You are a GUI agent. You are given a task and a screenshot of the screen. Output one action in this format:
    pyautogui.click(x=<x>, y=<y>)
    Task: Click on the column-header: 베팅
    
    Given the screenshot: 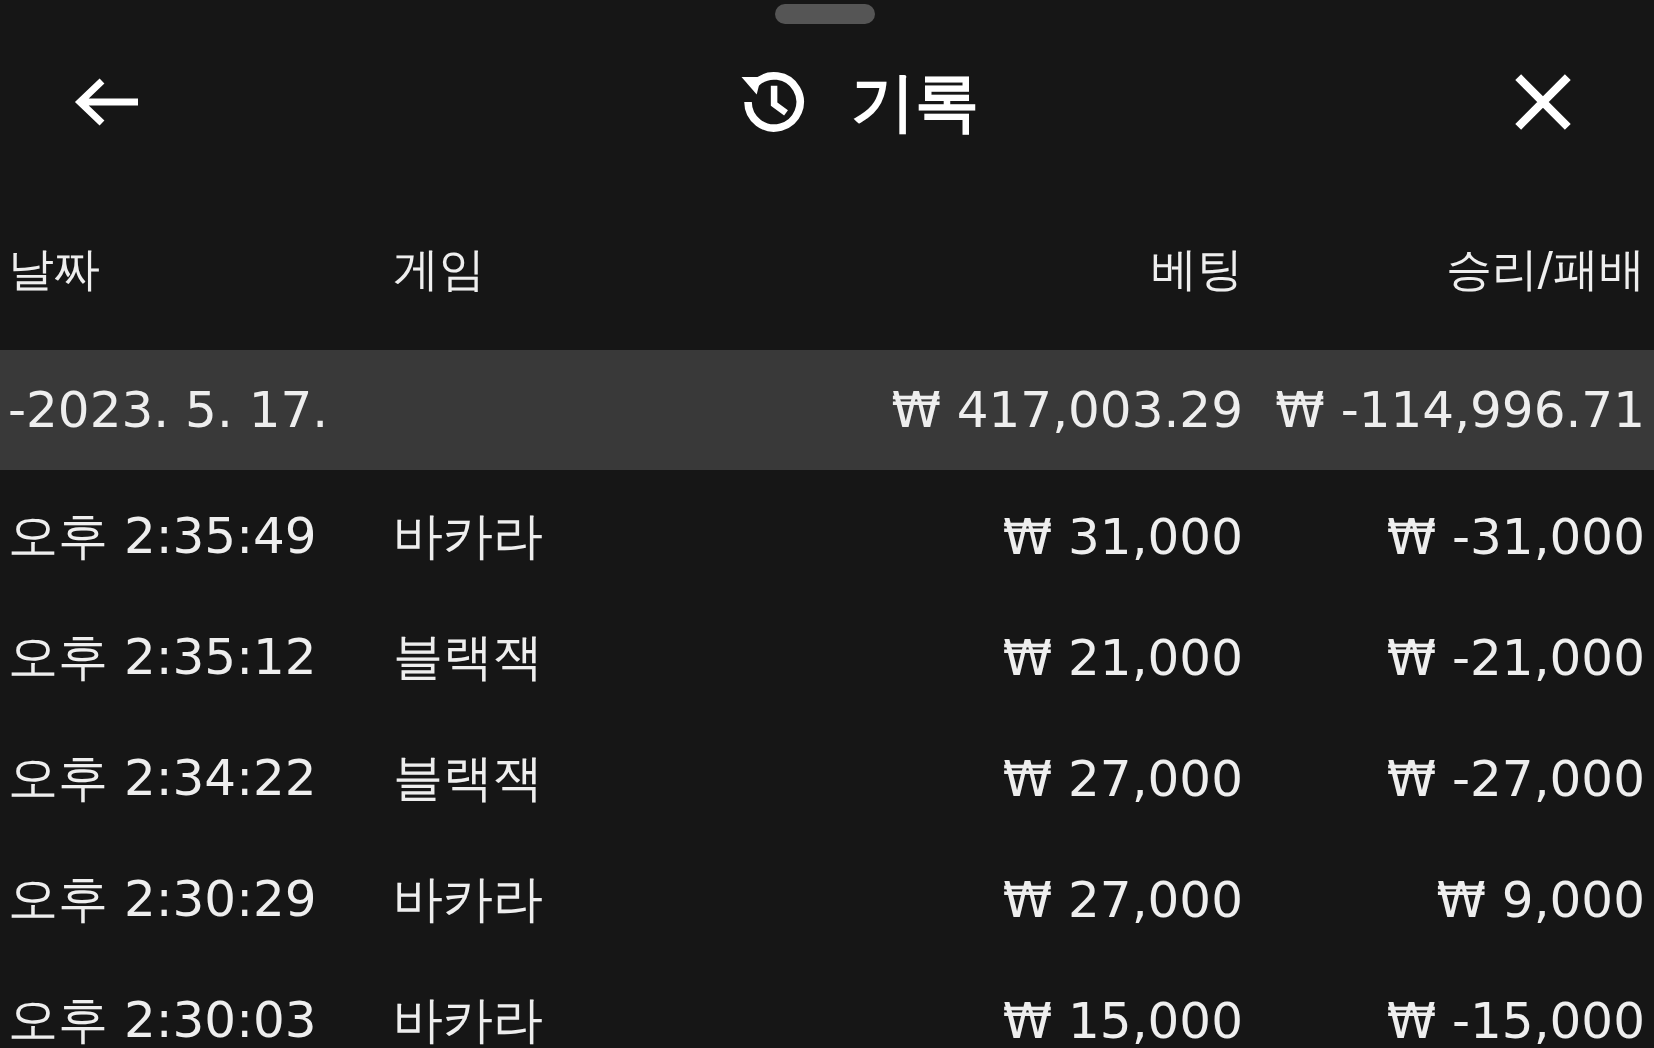 What is the action you would take?
    pyautogui.click(x=1197, y=269)
    